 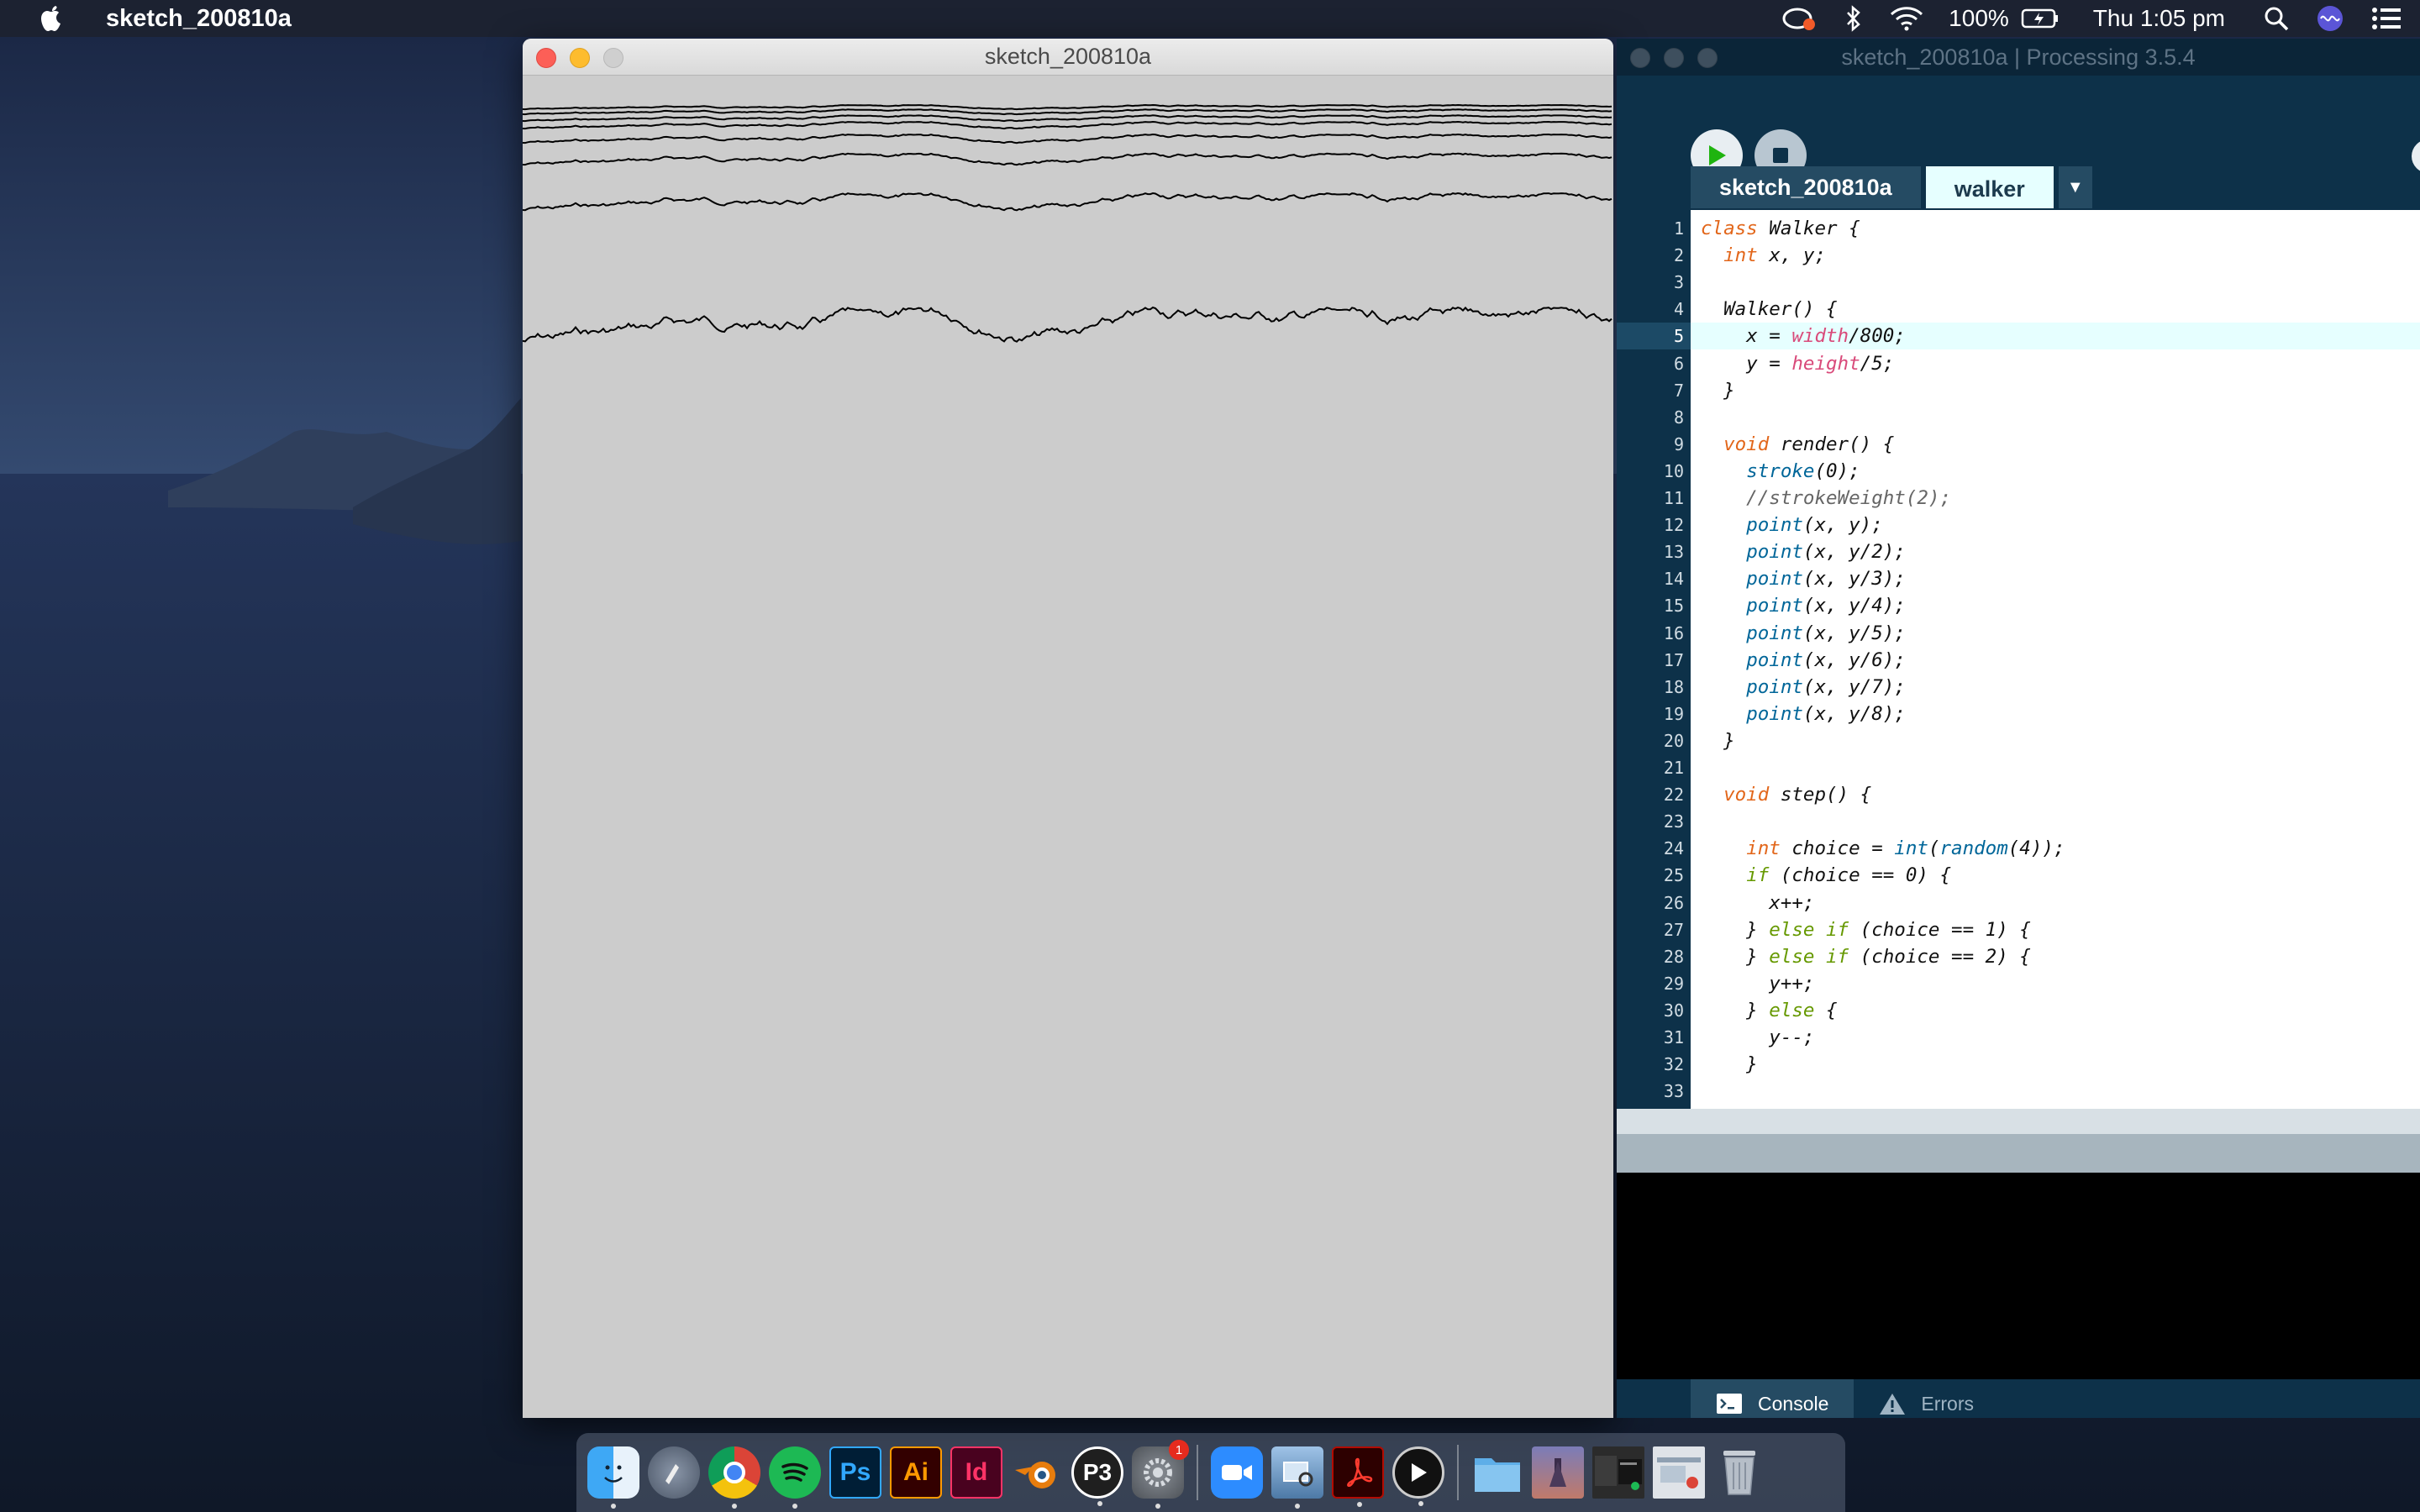 What do you see at coordinates (1794, 1403) in the screenshot?
I see `console-tab-label: Console` at bounding box center [1794, 1403].